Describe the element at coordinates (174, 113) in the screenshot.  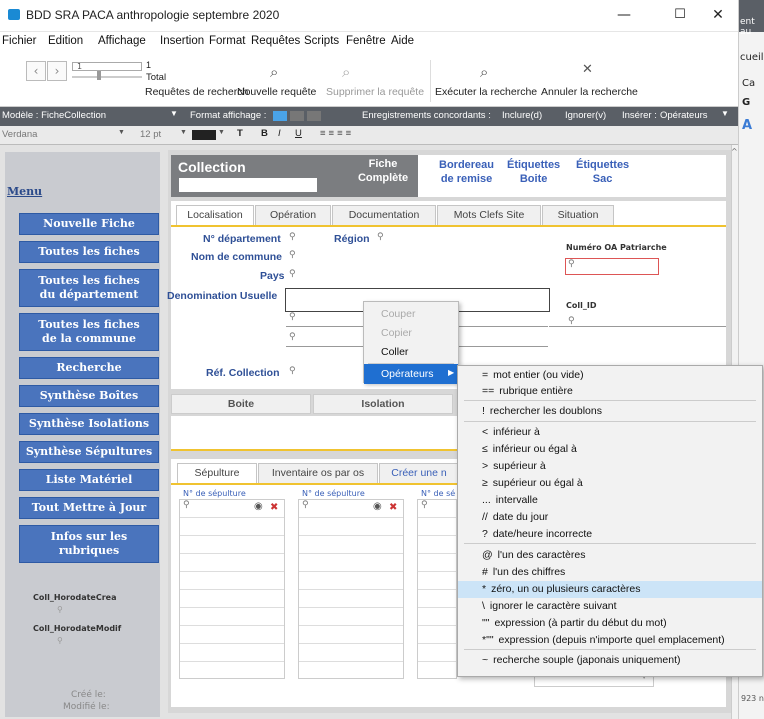
I see `dropdown-arrow-icon: ▼` at that location.